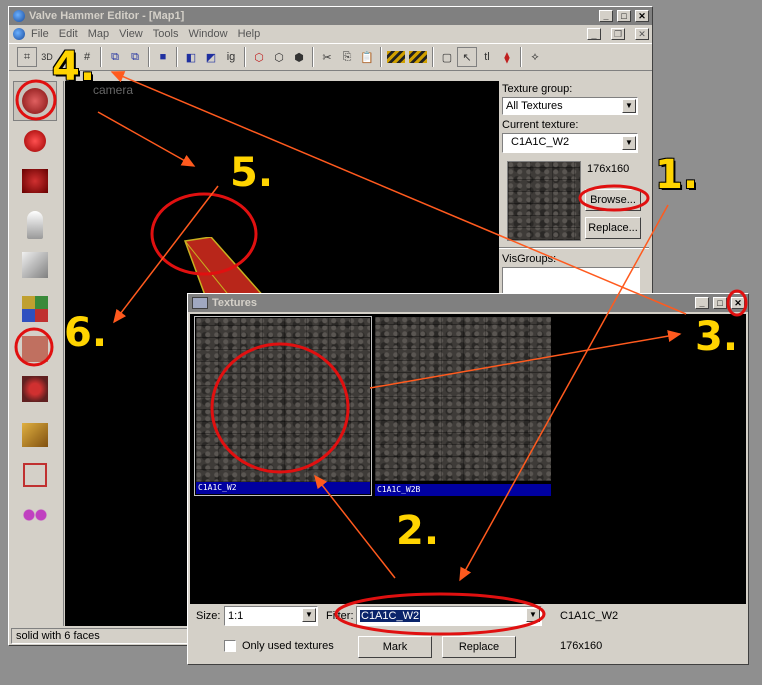 This screenshot has height=685, width=762. Describe the element at coordinates (540, 142) in the screenshot. I see `current-texture-value: C1A1C_W2` at that location.